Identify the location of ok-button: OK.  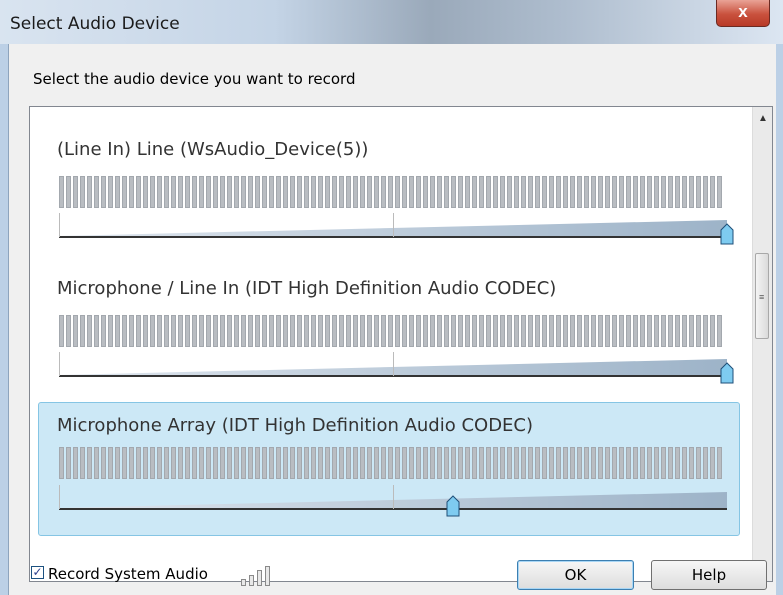
(575, 575).